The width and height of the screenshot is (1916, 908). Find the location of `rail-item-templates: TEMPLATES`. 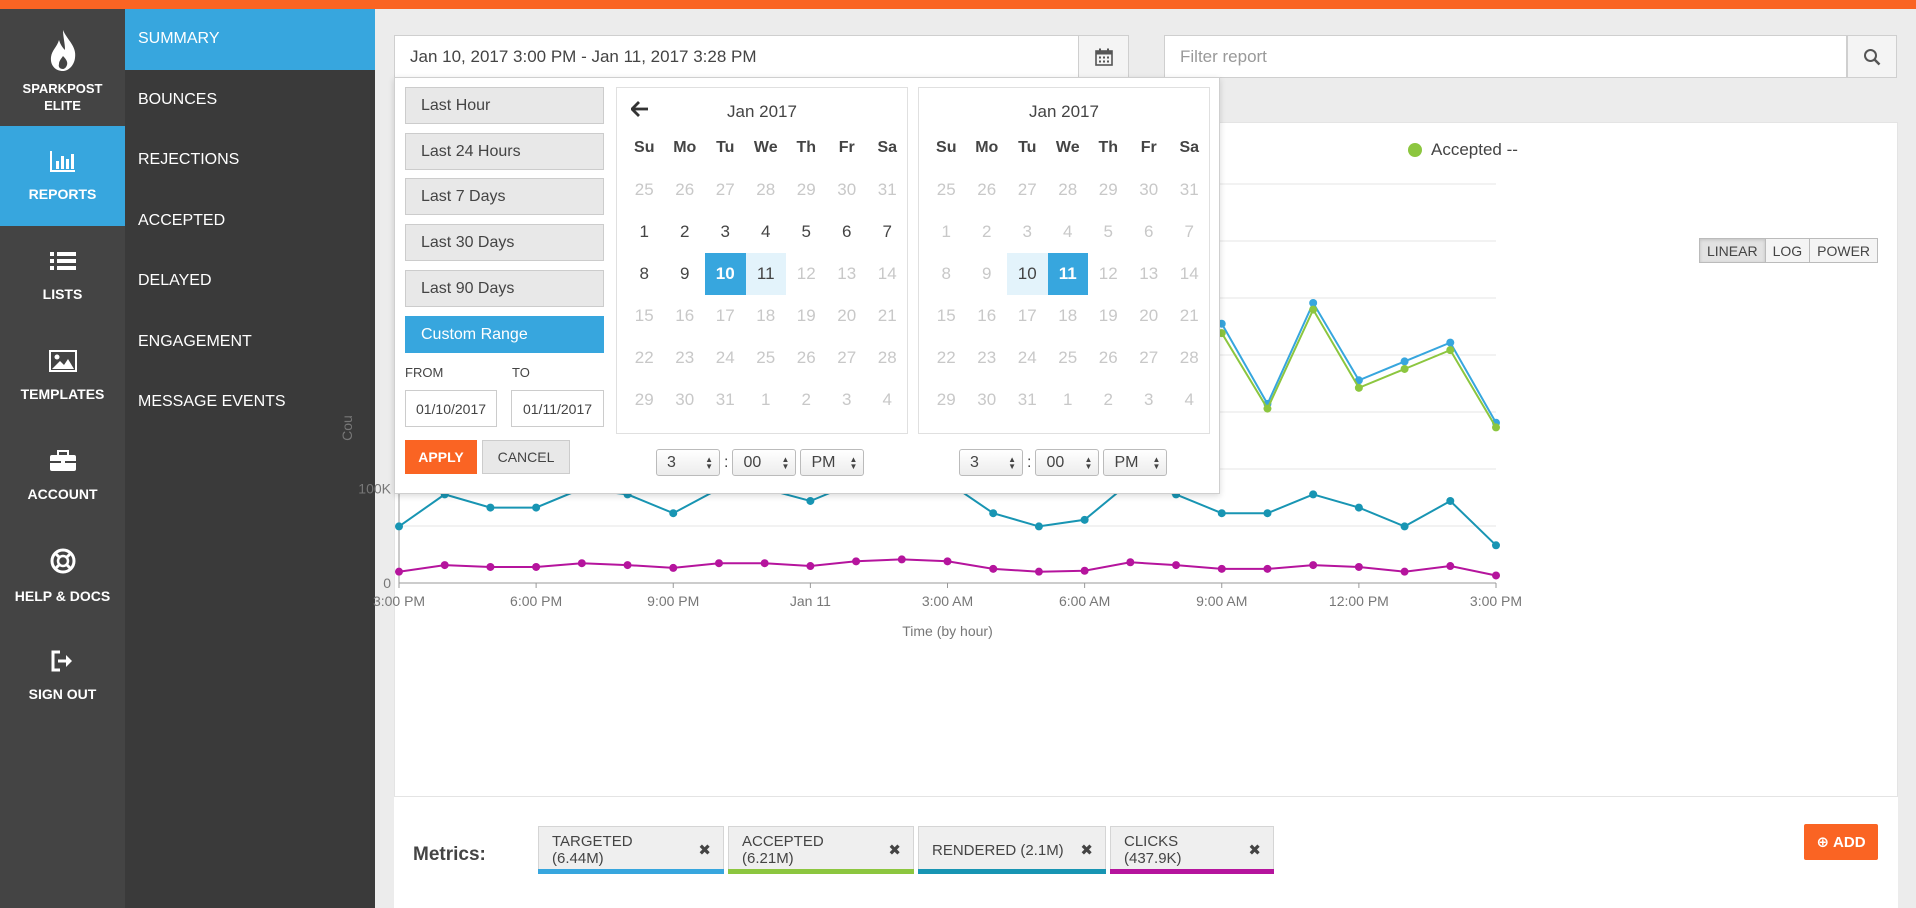

rail-item-templates: TEMPLATES is located at coordinates (62, 376).